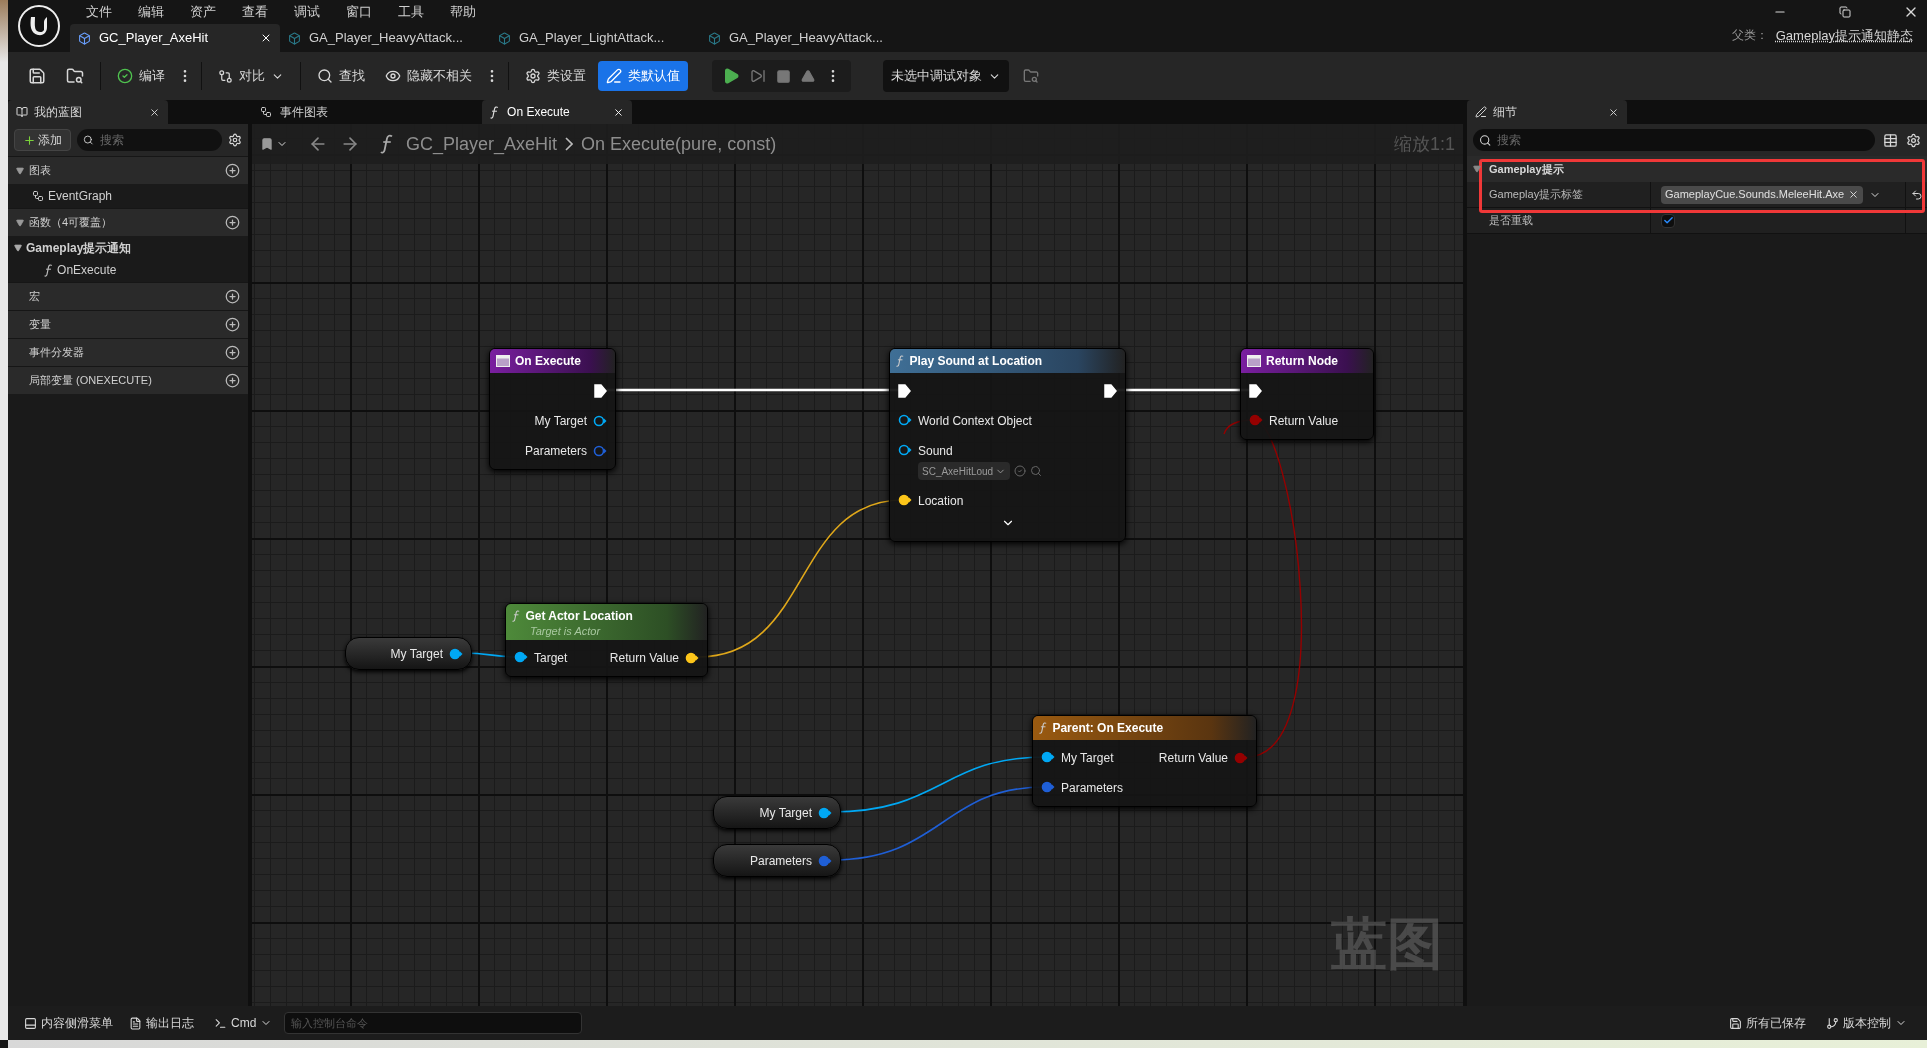  Describe the element at coordinates (1845, 12) in the screenshot. I see `restore-icon` at that location.